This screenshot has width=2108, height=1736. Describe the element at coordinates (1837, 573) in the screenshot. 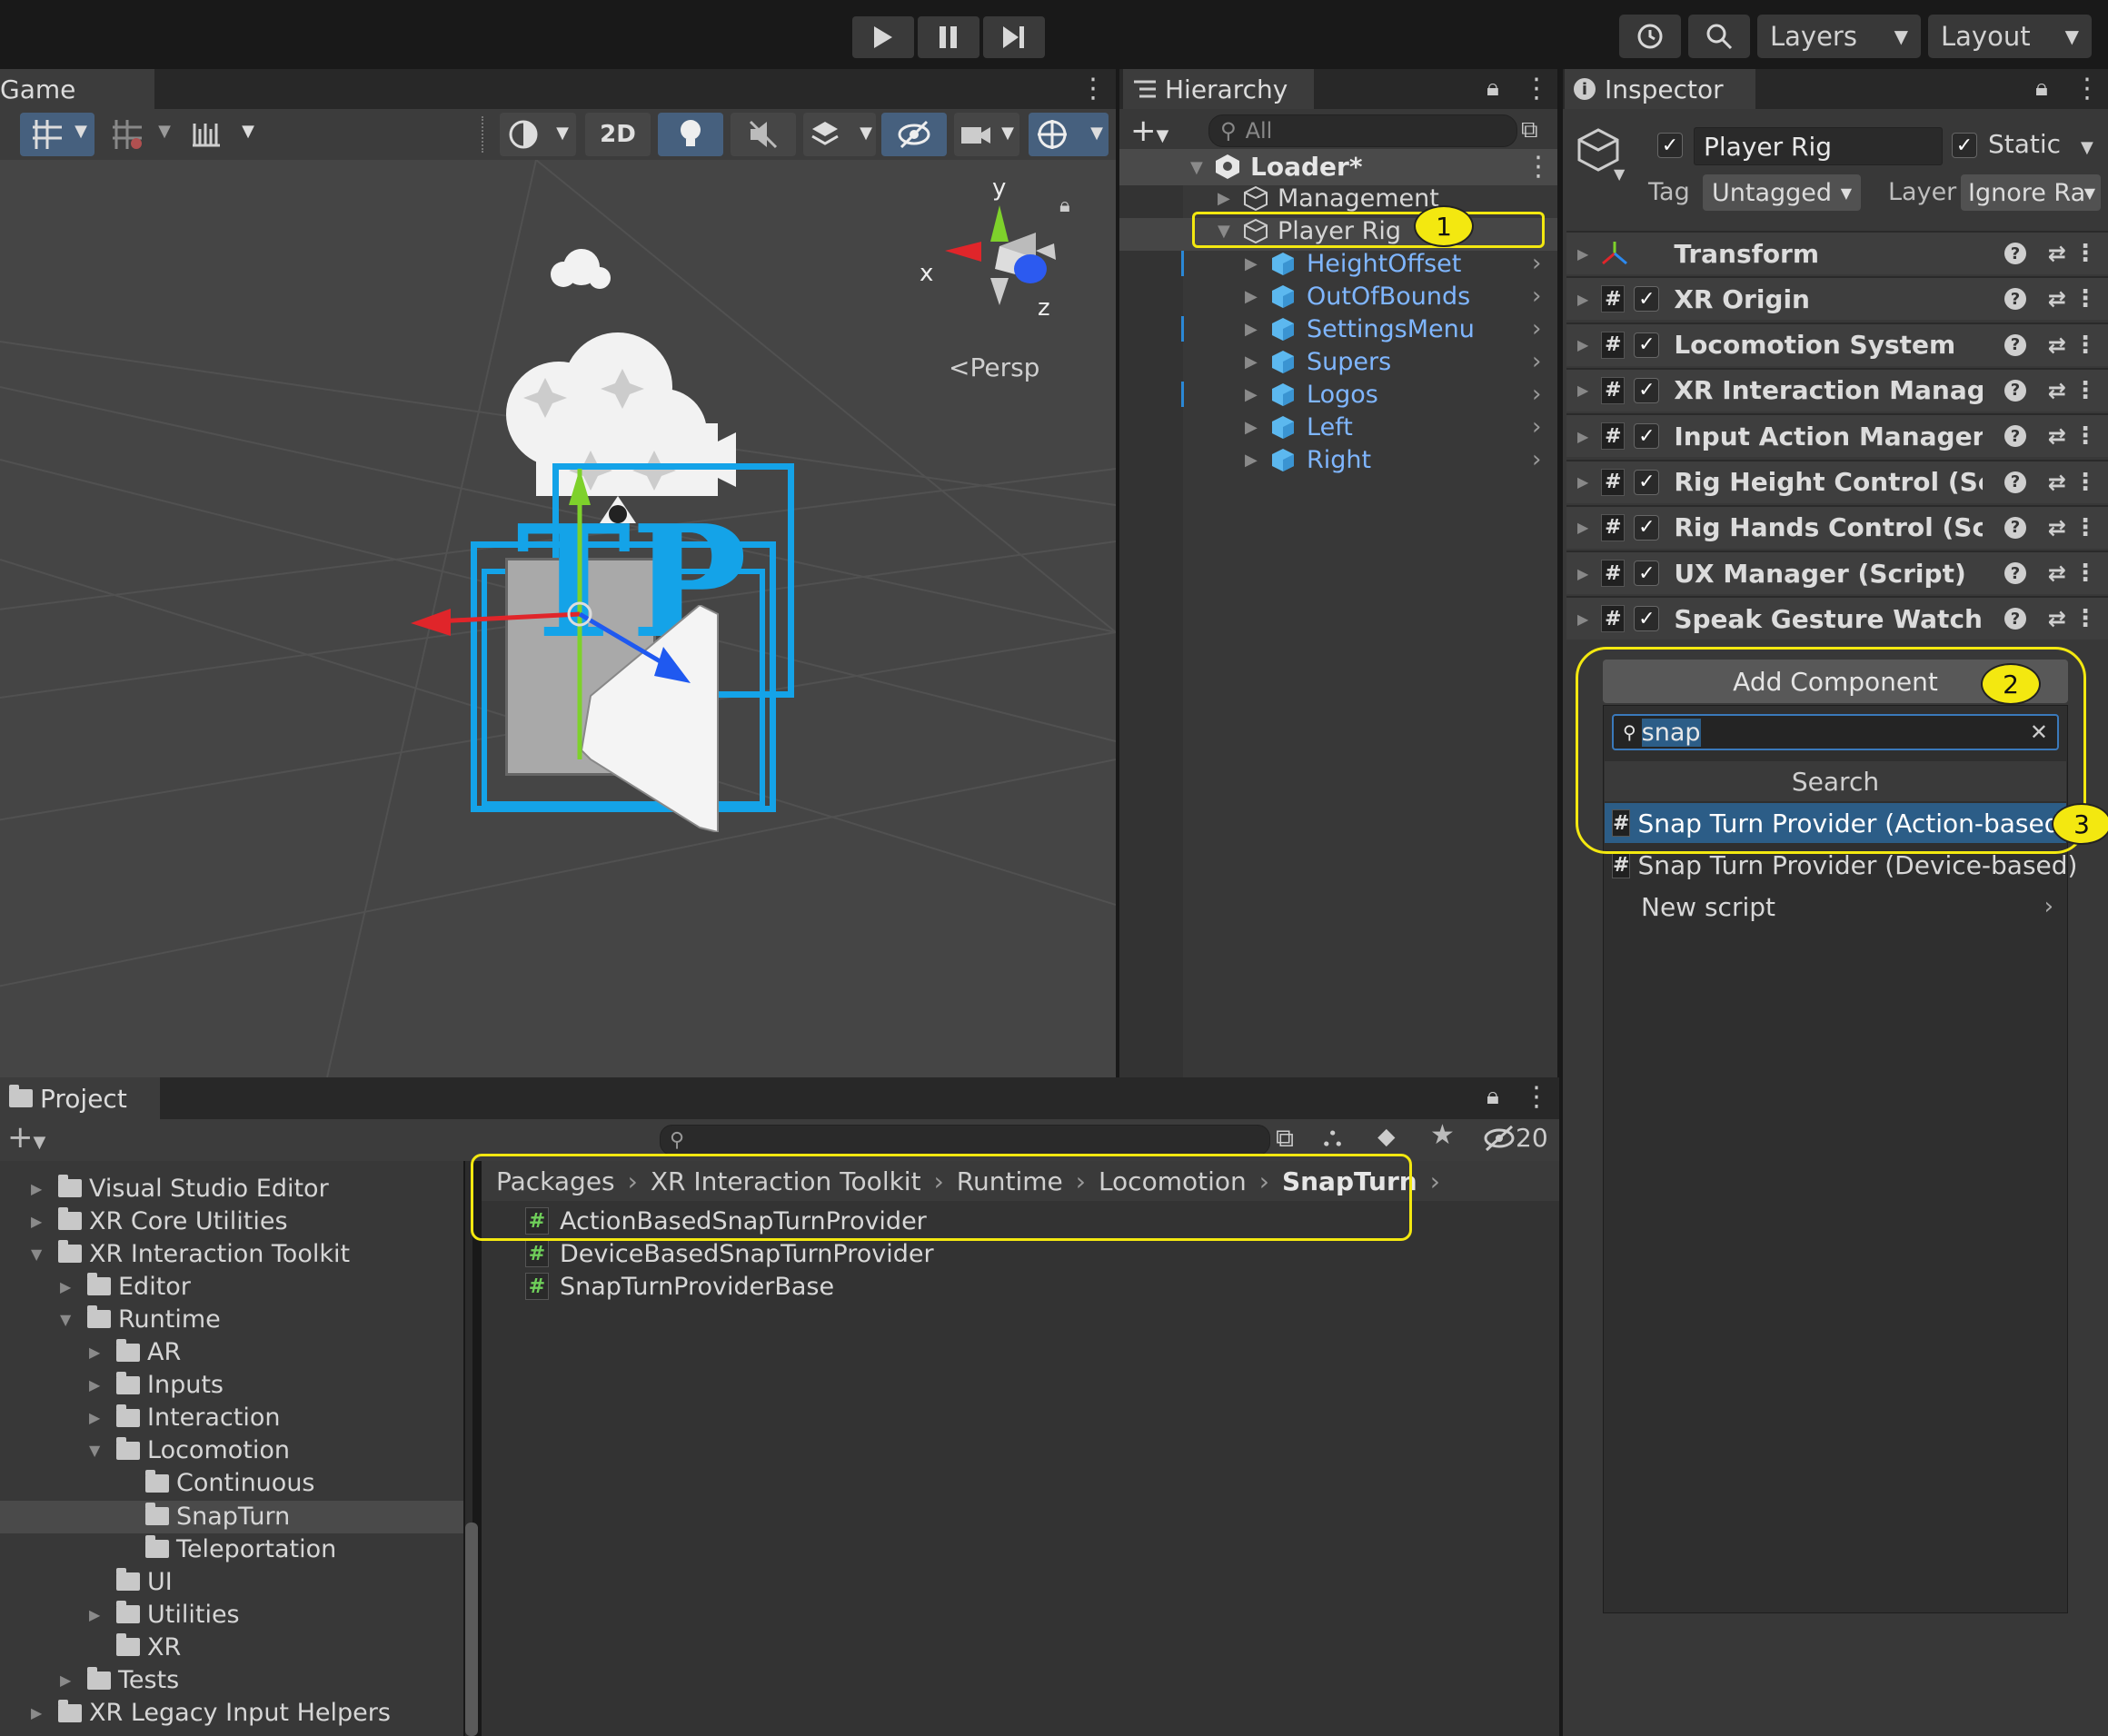

I see `component-header: ▶ # ✓ UX Manager (Script)? ⇄ ⋮` at that location.